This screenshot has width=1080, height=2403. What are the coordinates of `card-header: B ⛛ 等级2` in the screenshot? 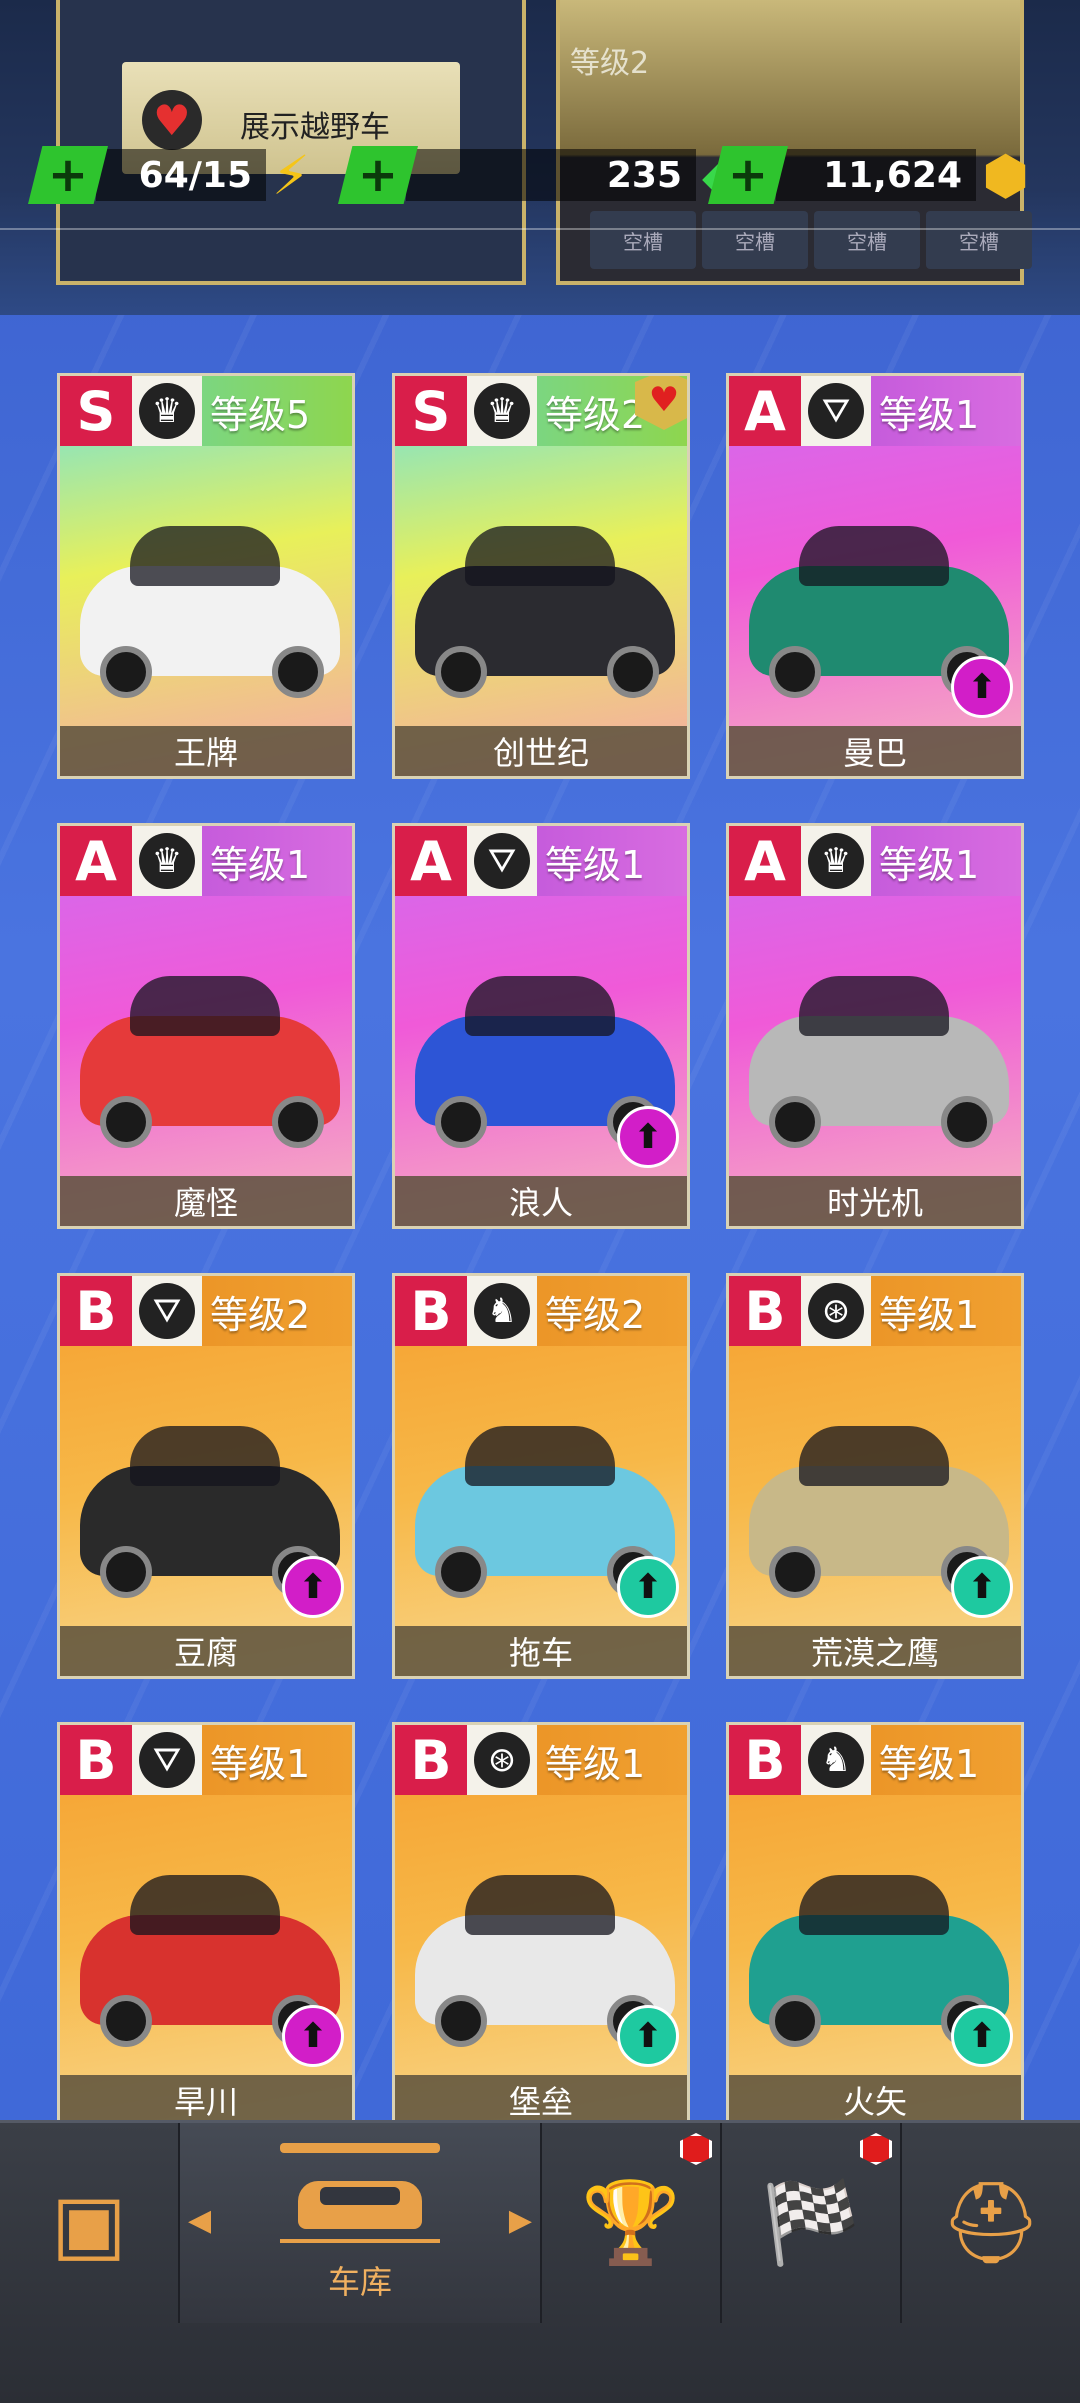 It's located at (206, 1311).